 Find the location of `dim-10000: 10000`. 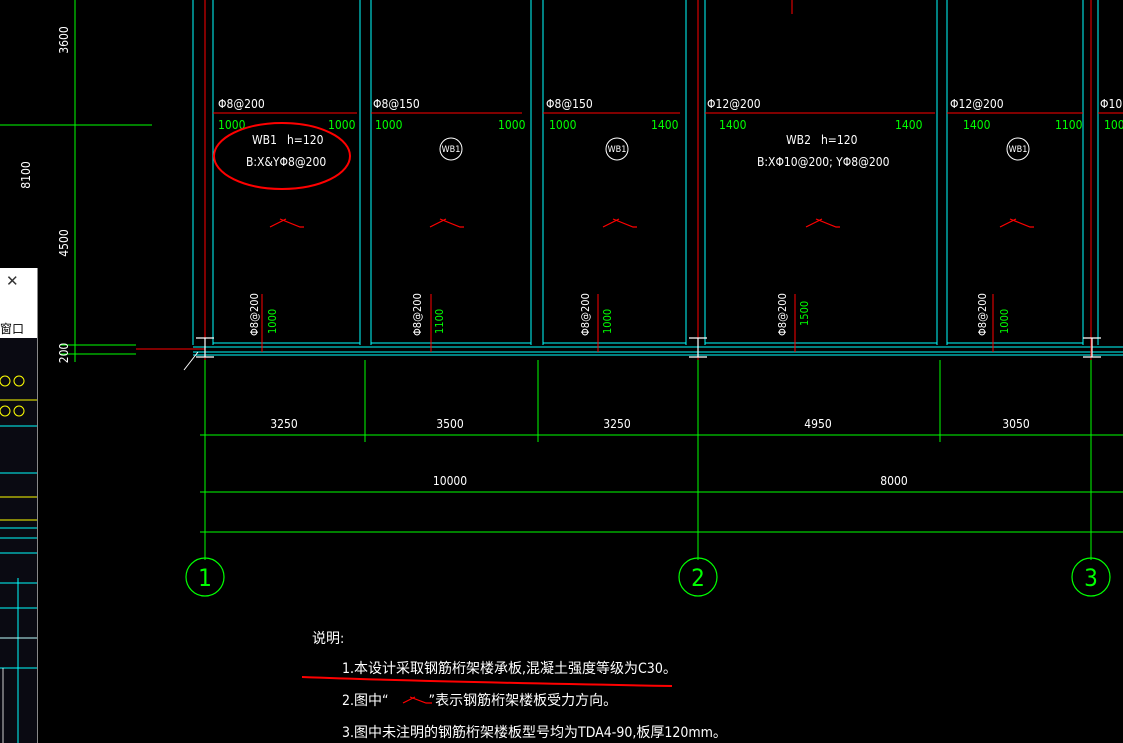

dim-10000: 10000 is located at coordinates (450, 481).